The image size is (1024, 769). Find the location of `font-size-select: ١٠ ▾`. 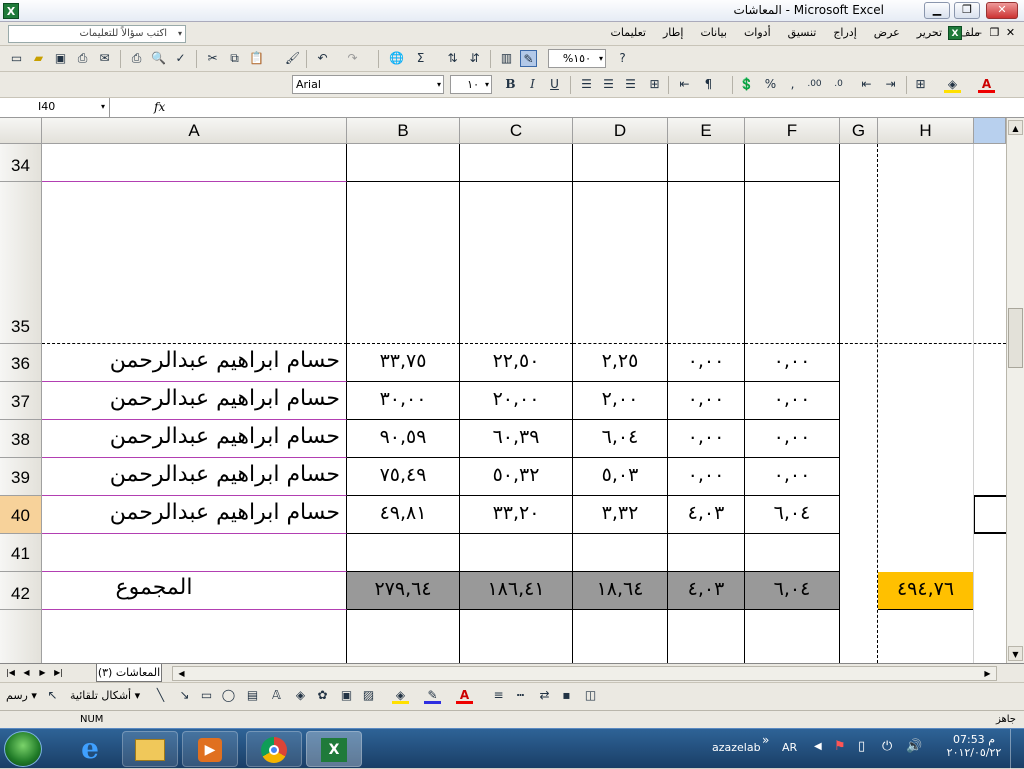

font-size-select: ١٠ ▾ is located at coordinates (471, 84).